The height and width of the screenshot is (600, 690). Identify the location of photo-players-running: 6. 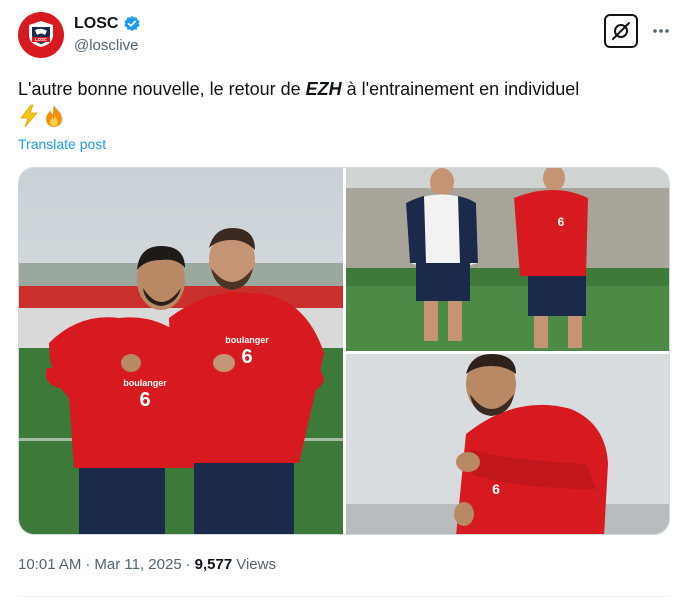
(507, 259).